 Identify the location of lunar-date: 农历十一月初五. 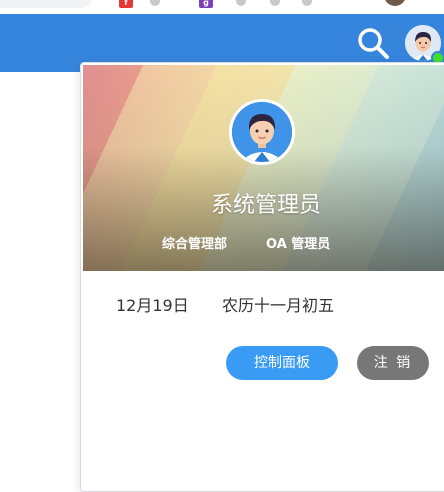
(278, 305).